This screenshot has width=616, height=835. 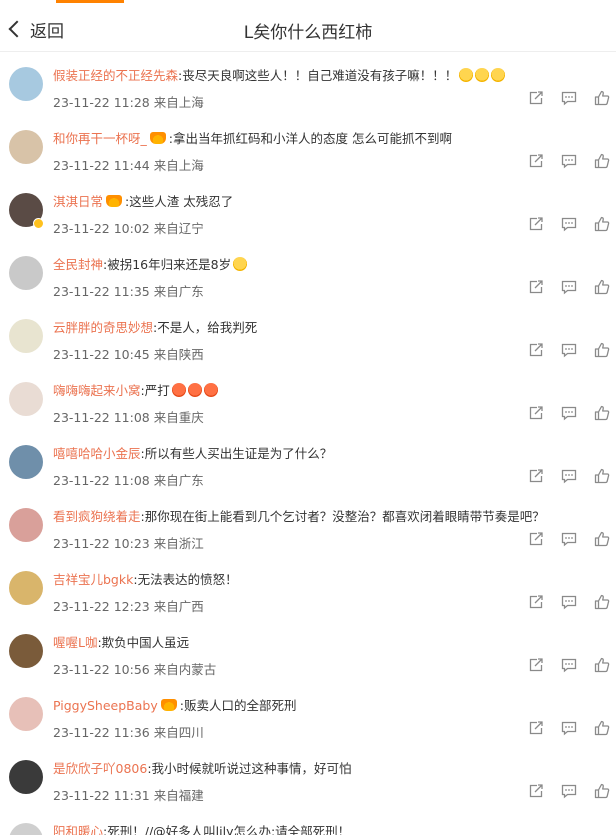 What do you see at coordinates (236, 453) in the screenshot?
I see `comment-text: :所以有些人买出生证是为了什么？` at bounding box center [236, 453].